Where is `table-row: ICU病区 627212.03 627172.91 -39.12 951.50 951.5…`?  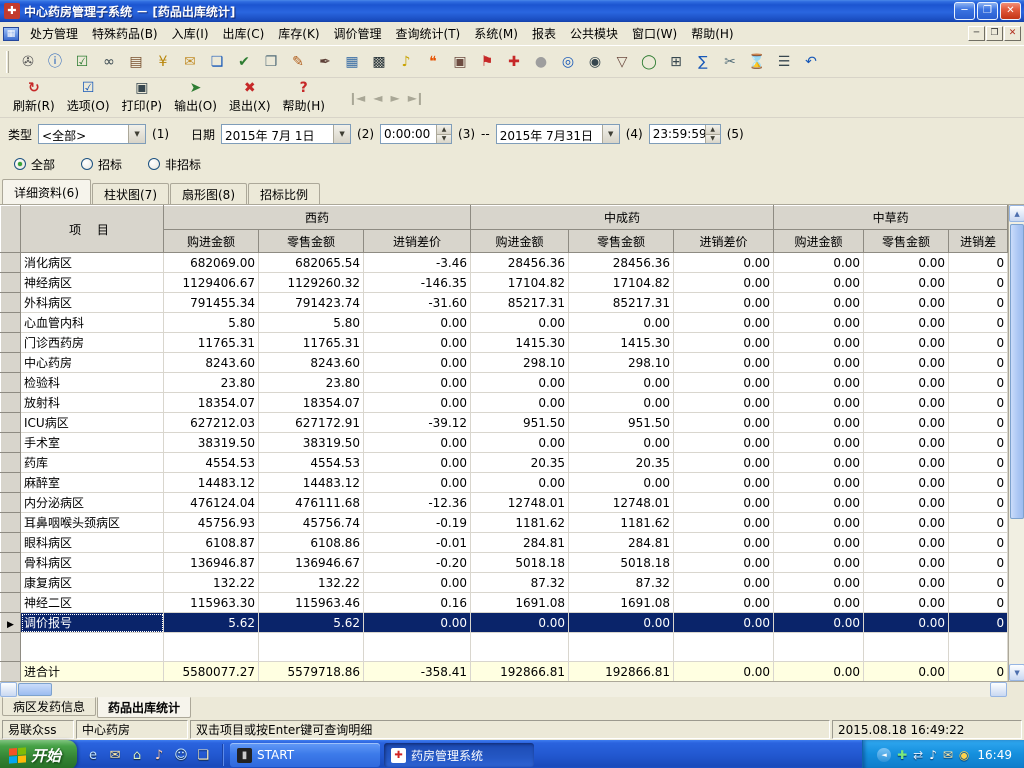 table-row: ICU病区 627212.03 627172.91 -39.12 951.50 951.5… is located at coordinates (504, 422).